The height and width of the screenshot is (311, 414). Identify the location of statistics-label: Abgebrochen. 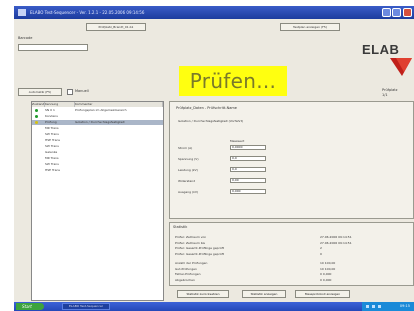
(185, 279).